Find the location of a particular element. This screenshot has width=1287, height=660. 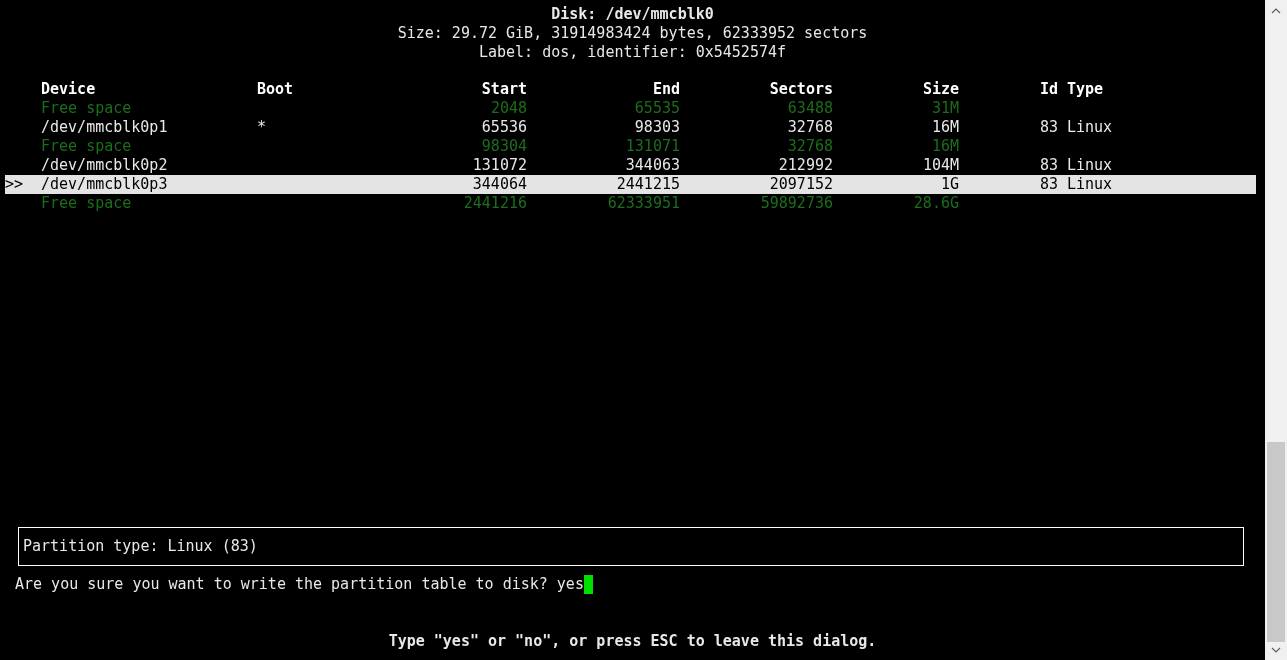

disk-size-line: Size: 29.72 GiB, 31914983424 bytes, 62333952 sectors is located at coordinates (632, 33).